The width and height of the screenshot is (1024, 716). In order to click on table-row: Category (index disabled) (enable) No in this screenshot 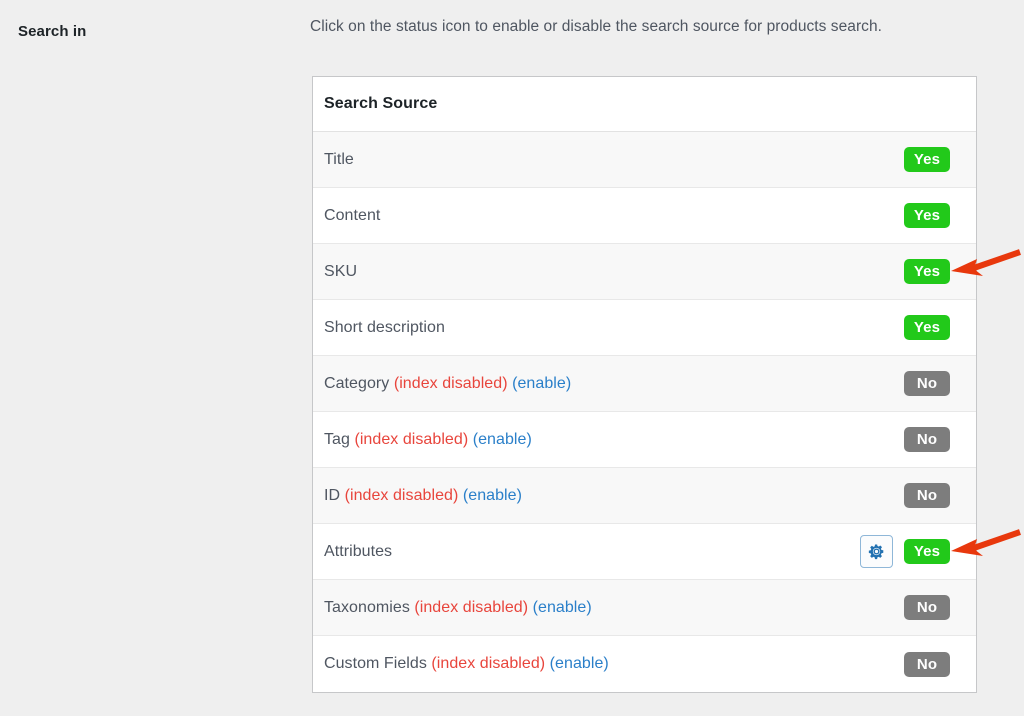, I will do `click(644, 384)`.